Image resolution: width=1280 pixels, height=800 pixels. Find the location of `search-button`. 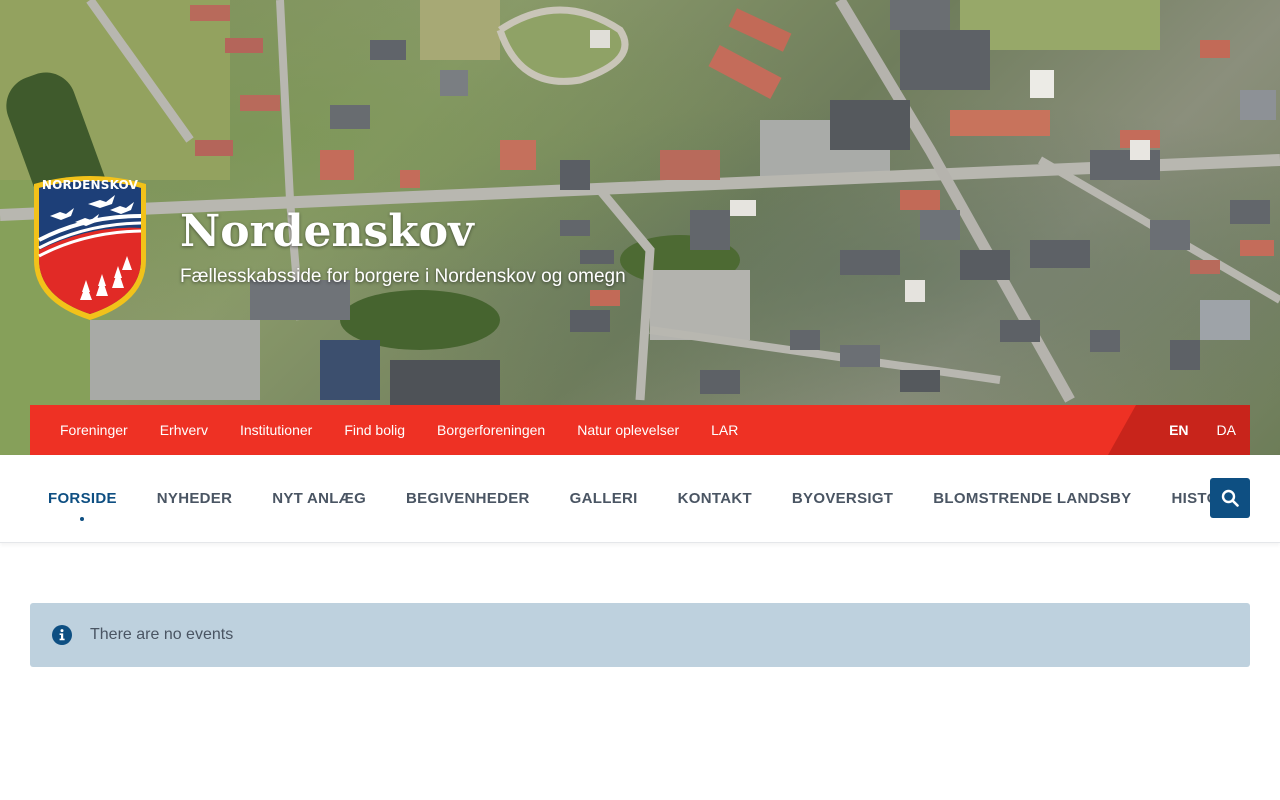

search-button is located at coordinates (1230, 498).